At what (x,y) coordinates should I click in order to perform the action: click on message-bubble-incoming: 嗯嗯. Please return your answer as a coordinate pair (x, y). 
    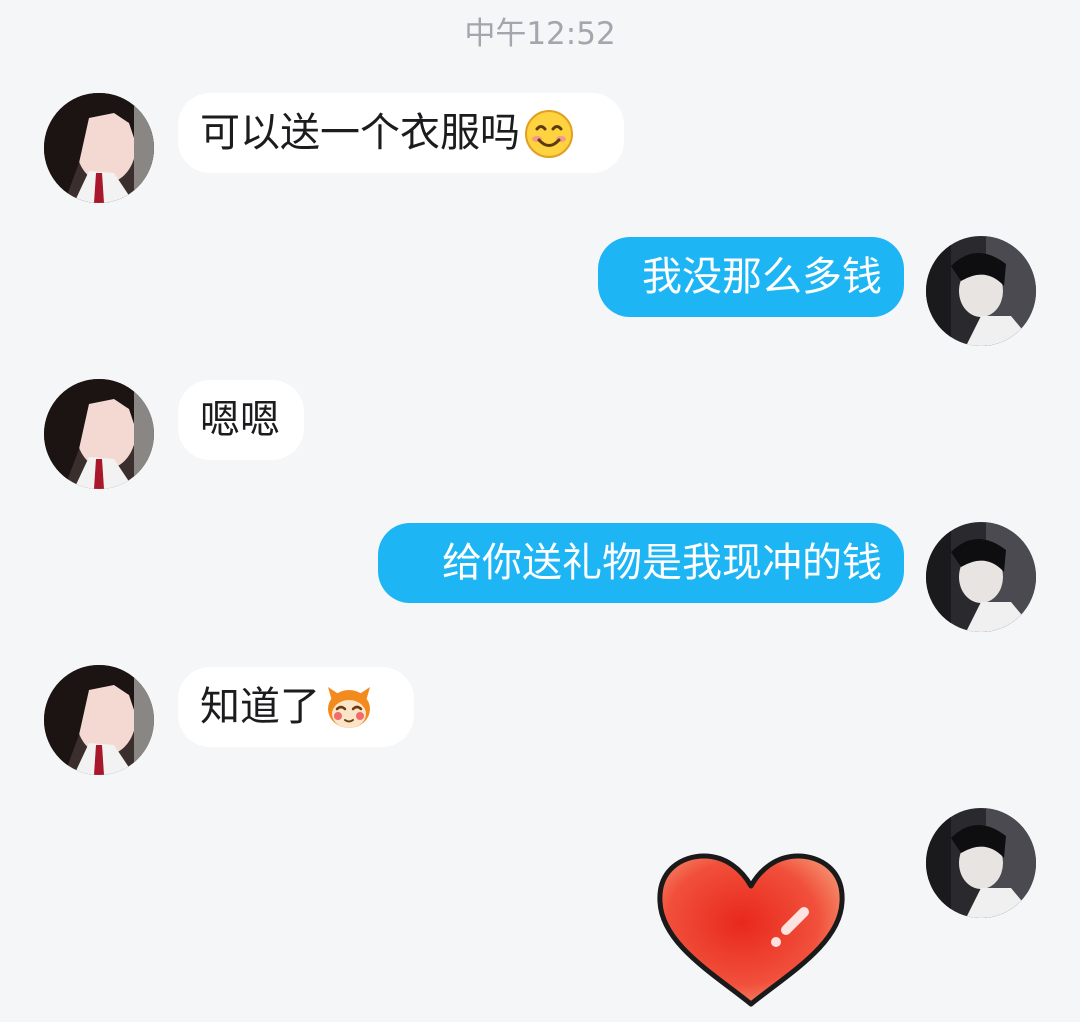
    Looking at the image, I should click on (241, 420).